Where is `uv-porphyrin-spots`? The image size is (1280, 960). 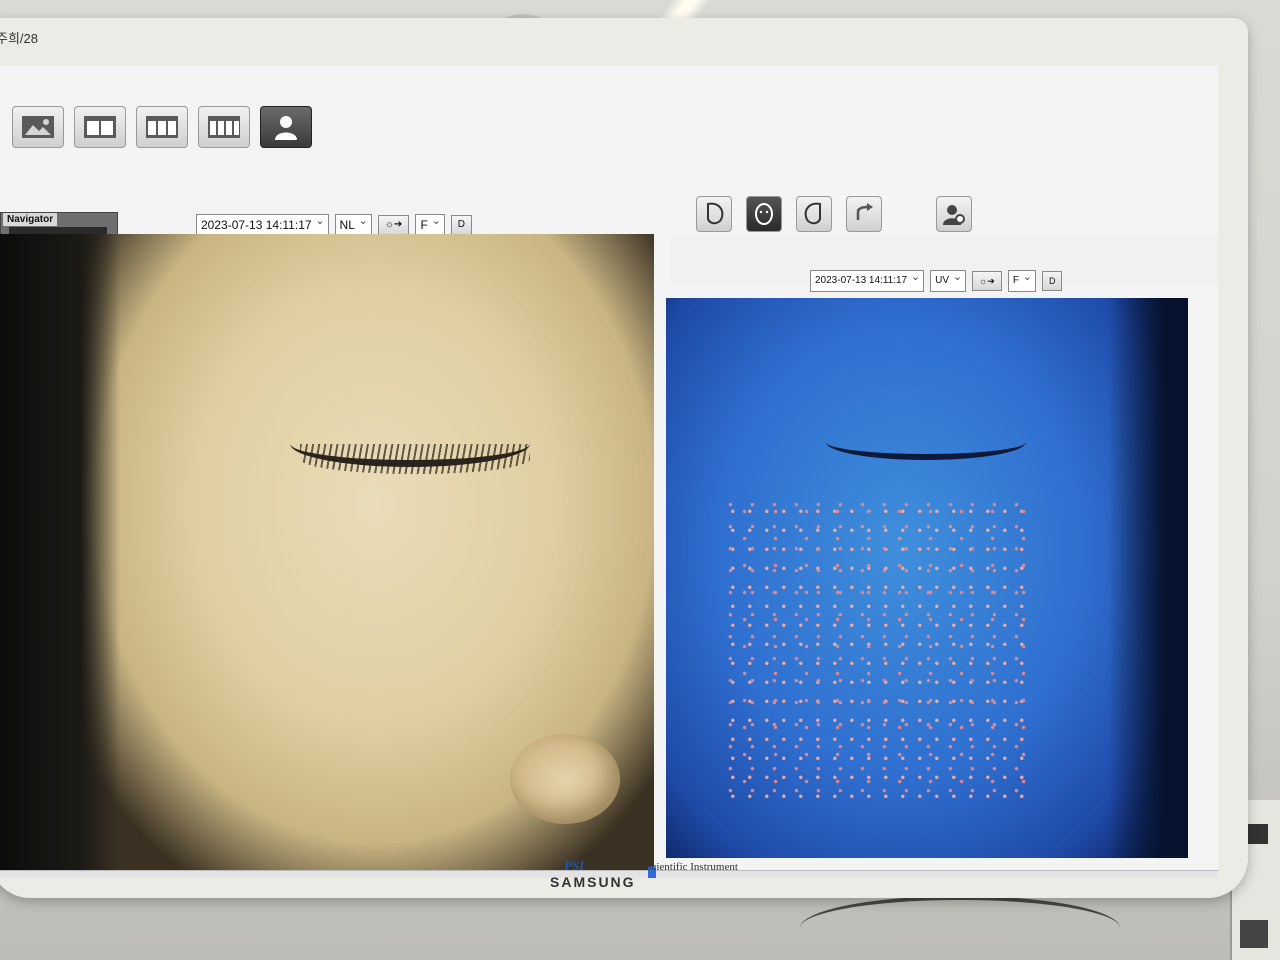 uv-porphyrin-spots is located at coordinates (876, 648).